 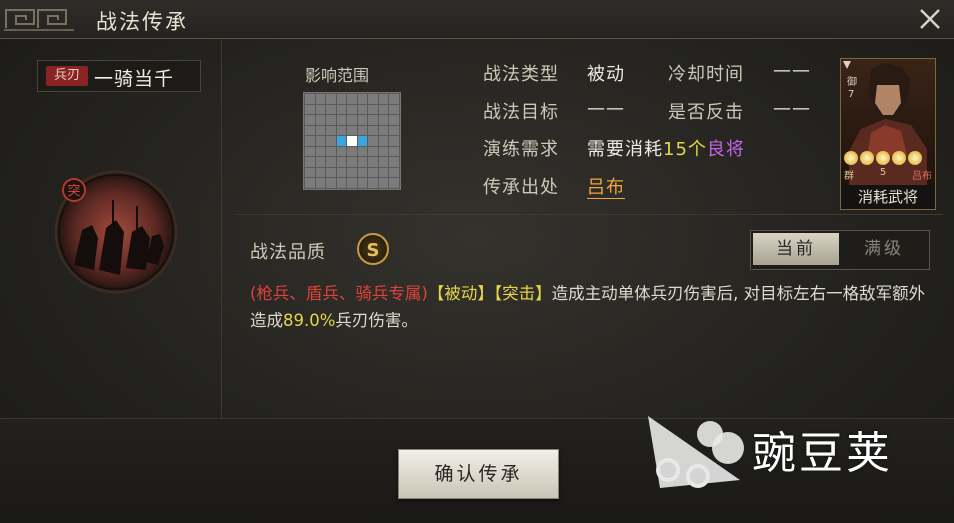 What do you see at coordinates (706, 74) in the screenshot?
I see `cooldown-label: 冷却时间` at bounding box center [706, 74].